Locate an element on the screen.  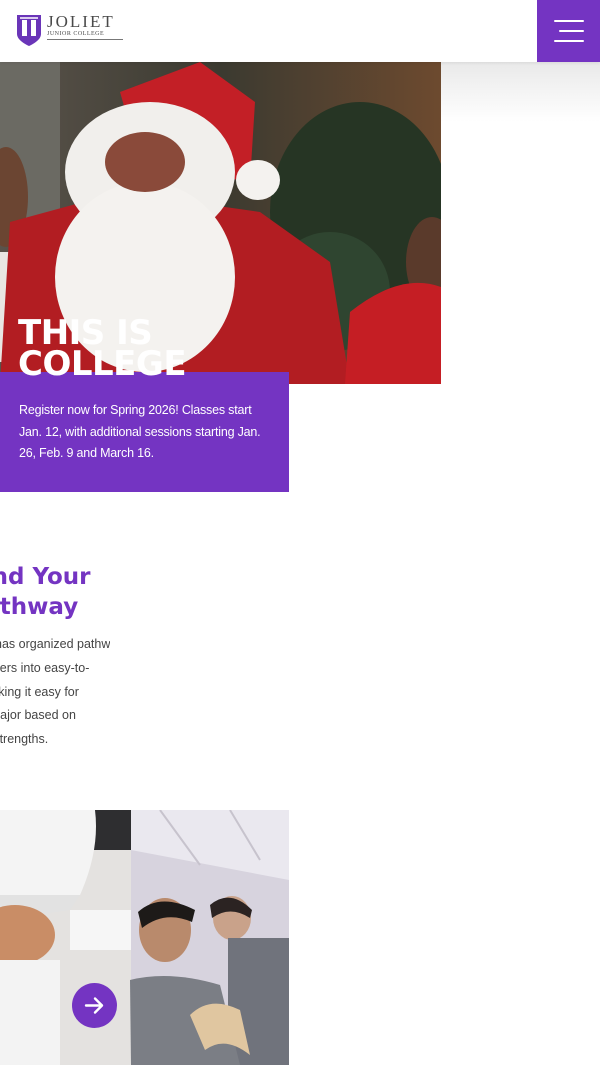
site-logo: JOLIET JUNIOR COLLEGE is located at coordinates (71, 31).